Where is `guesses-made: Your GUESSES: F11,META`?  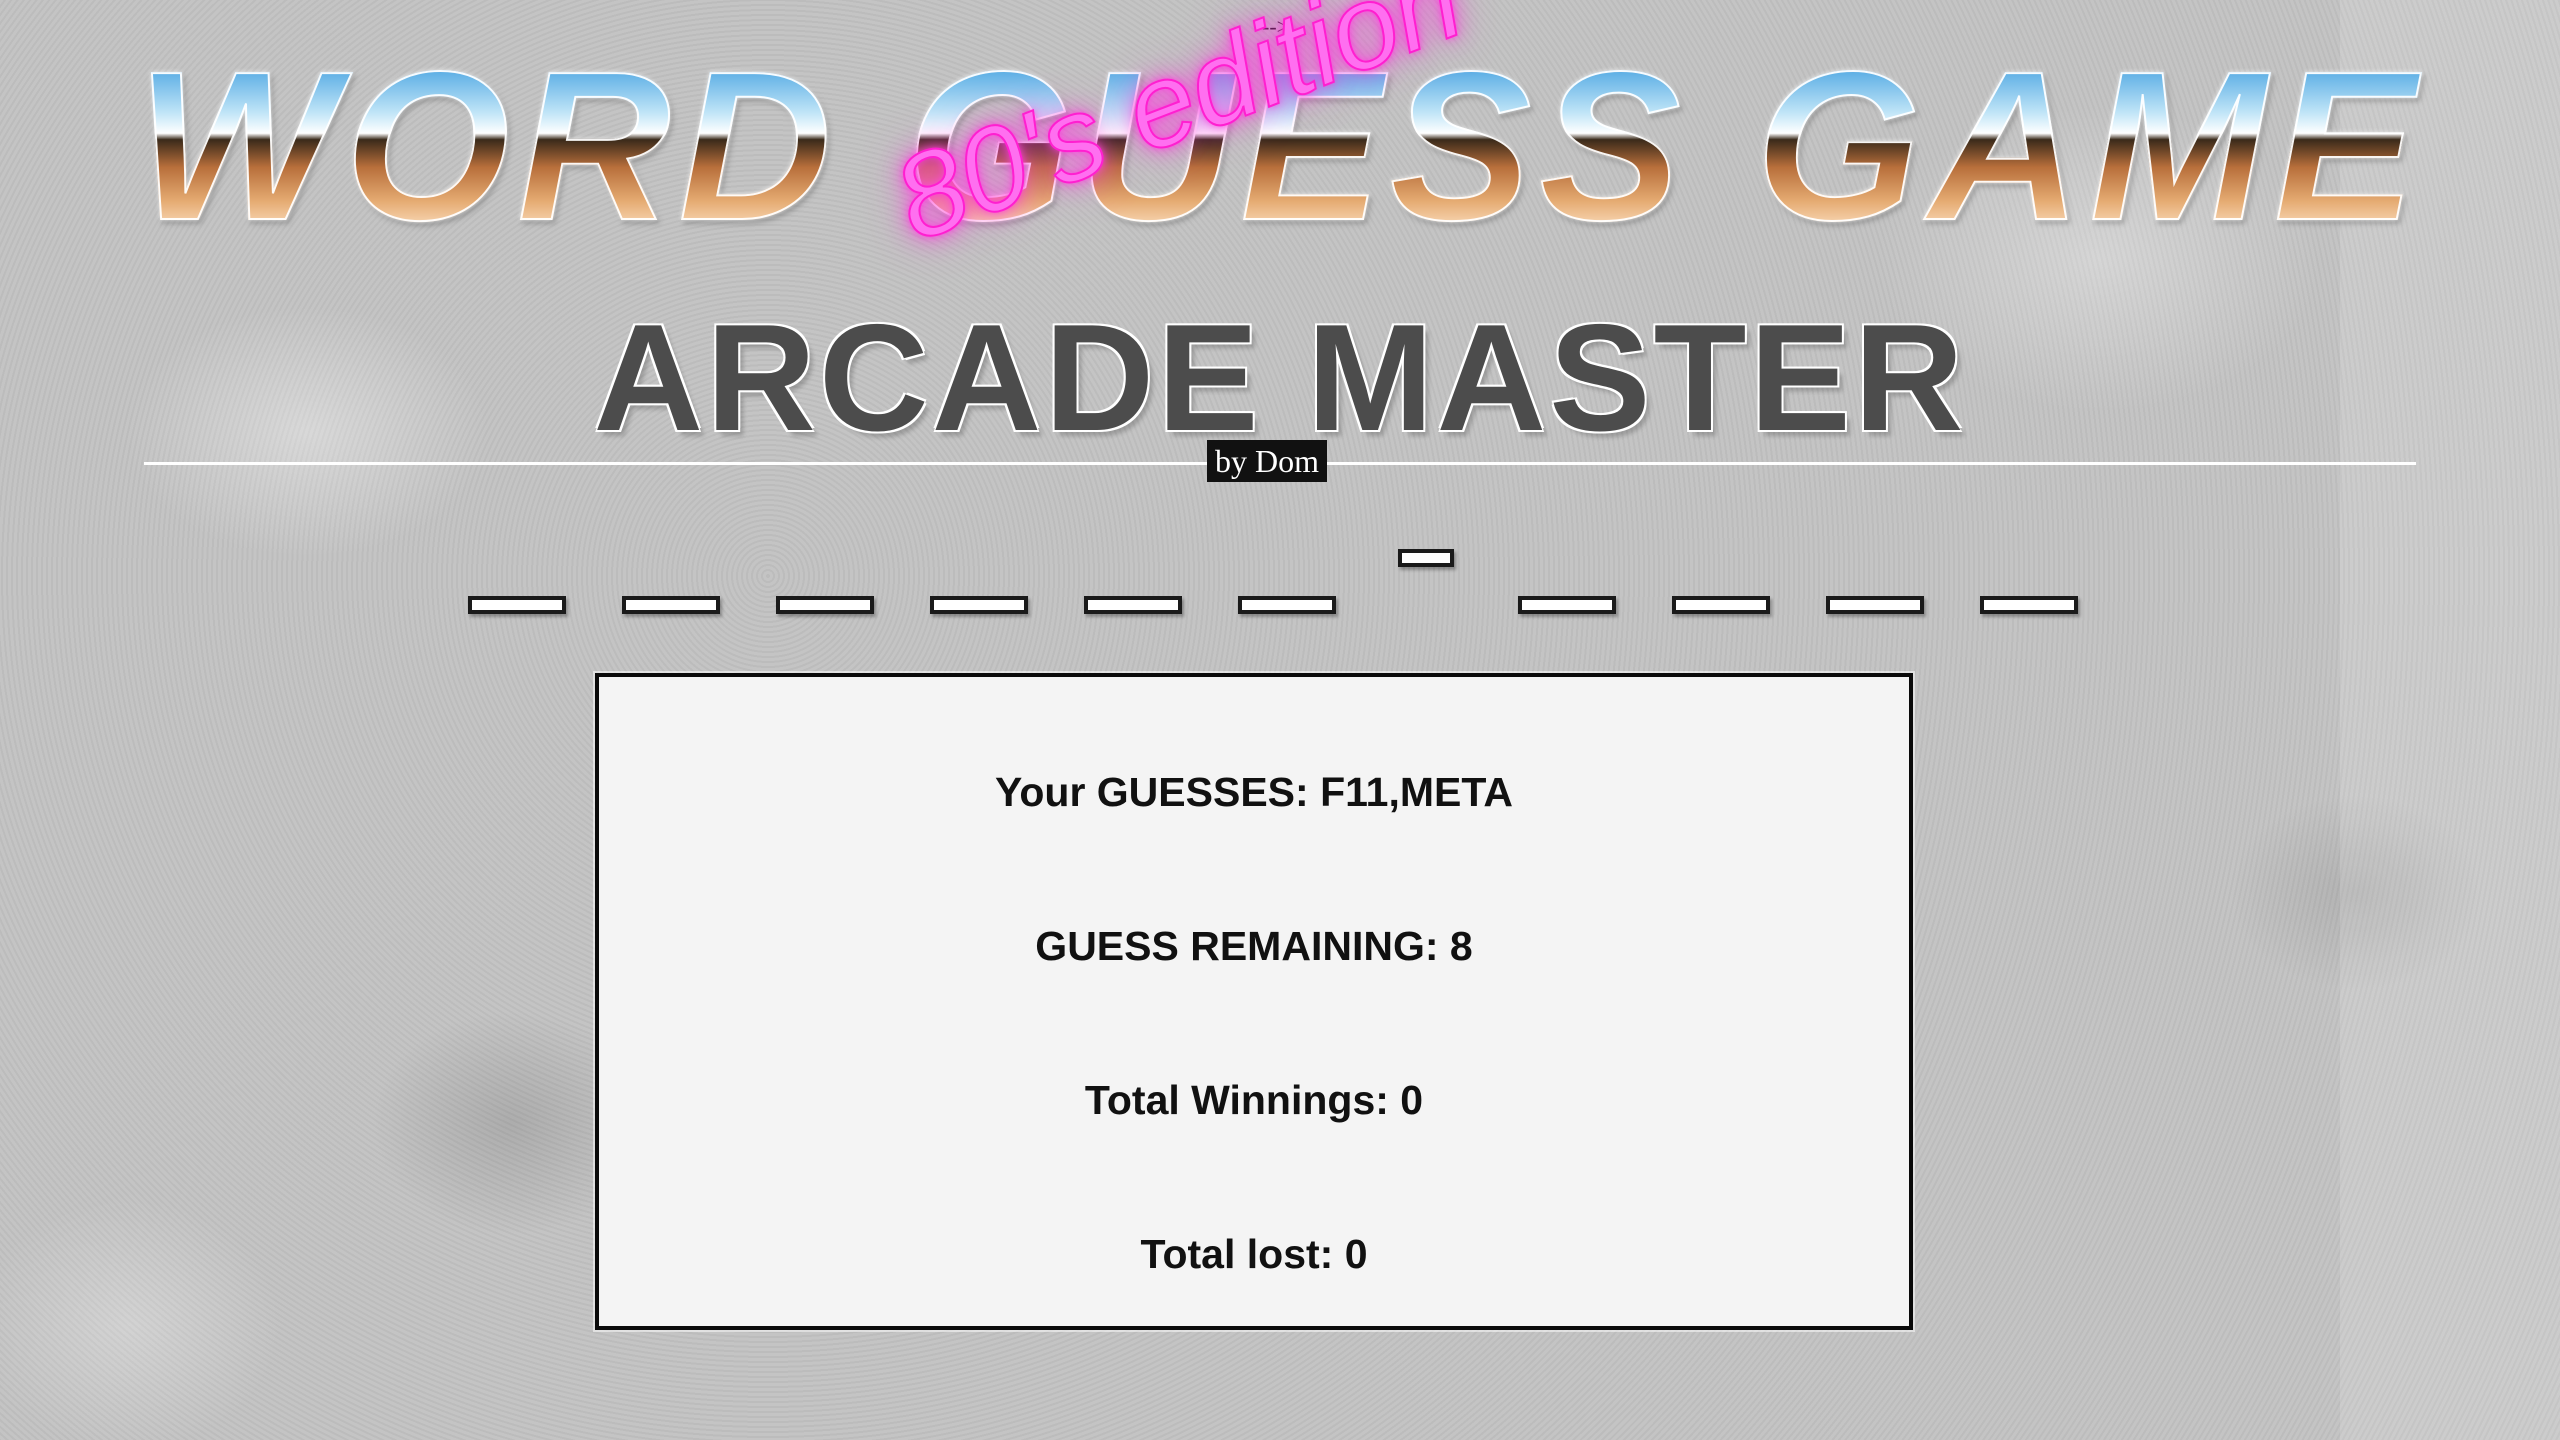 guesses-made: Your GUESSES: F11,META is located at coordinates (1254, 792).